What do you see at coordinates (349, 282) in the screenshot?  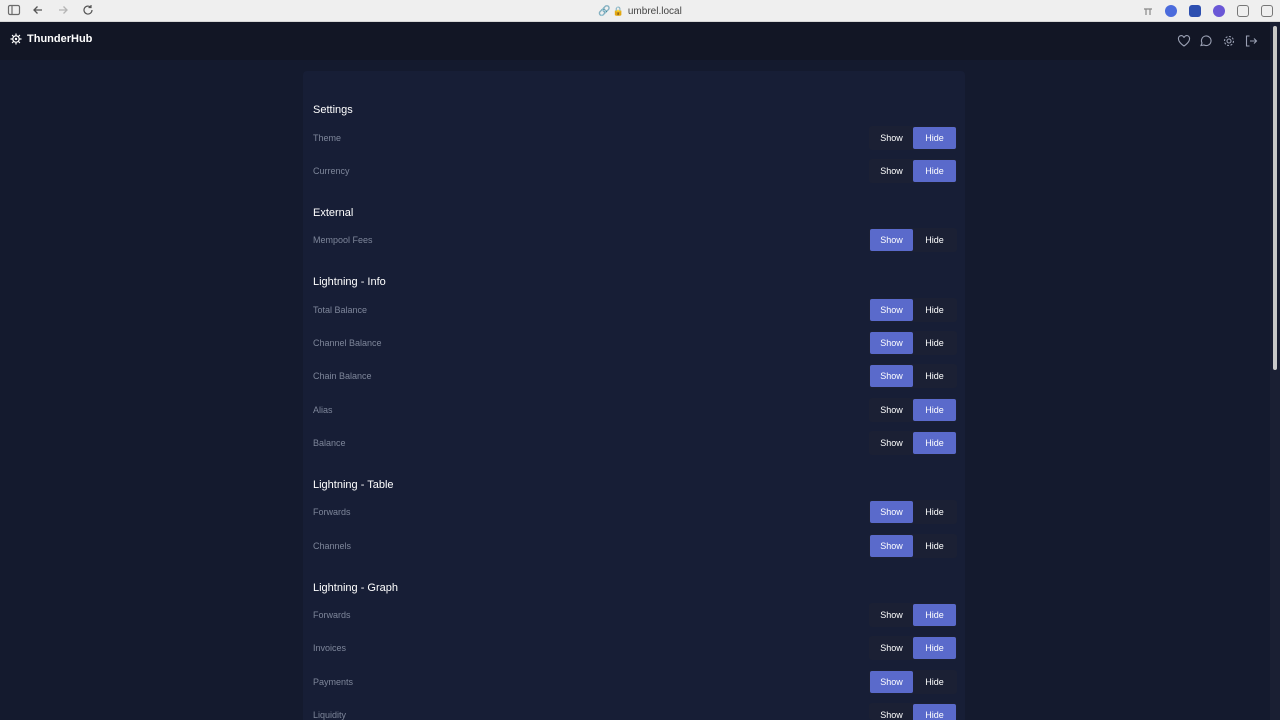 I see `section-title-lightning-info: Lightning - Info` at bounding box center [349, 282].